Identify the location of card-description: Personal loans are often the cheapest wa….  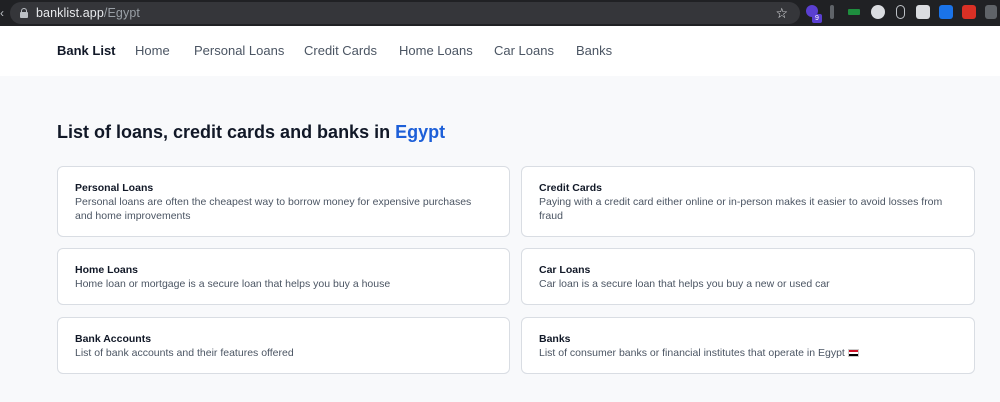
(273, 209).